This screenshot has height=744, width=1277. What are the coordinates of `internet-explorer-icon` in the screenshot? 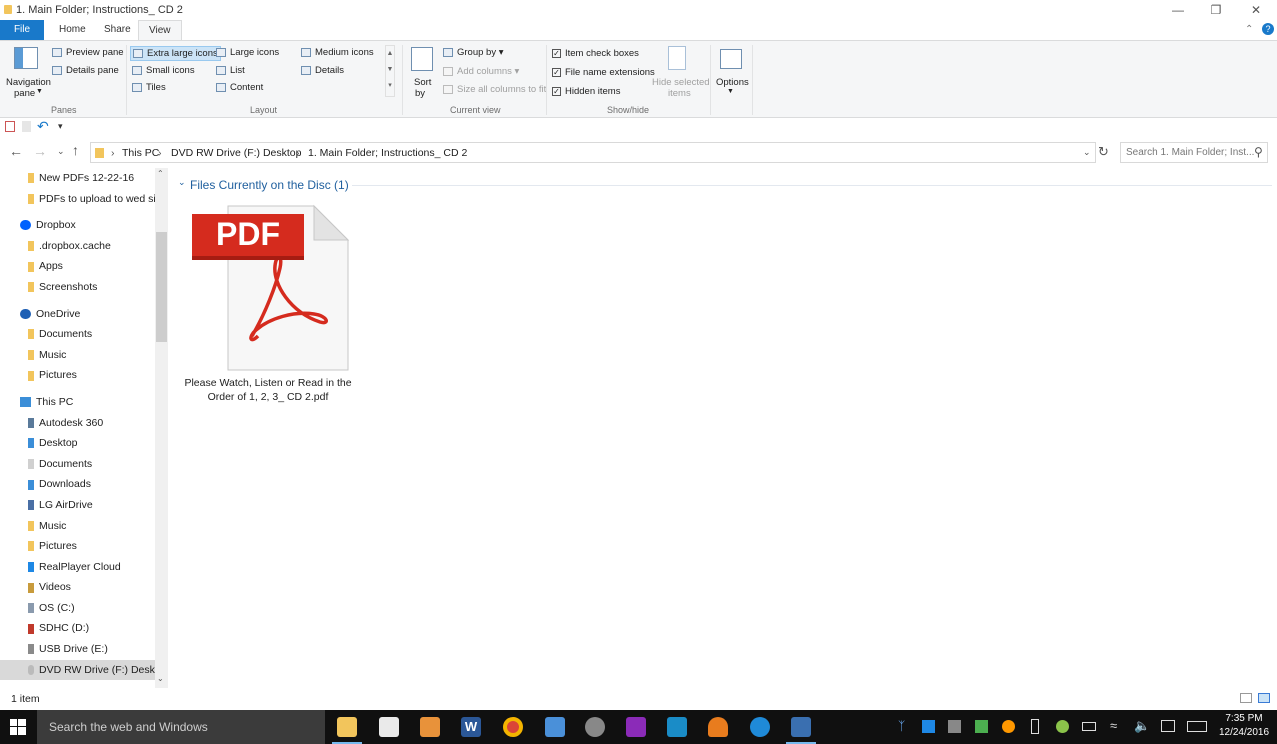 It's located at (760, 727).